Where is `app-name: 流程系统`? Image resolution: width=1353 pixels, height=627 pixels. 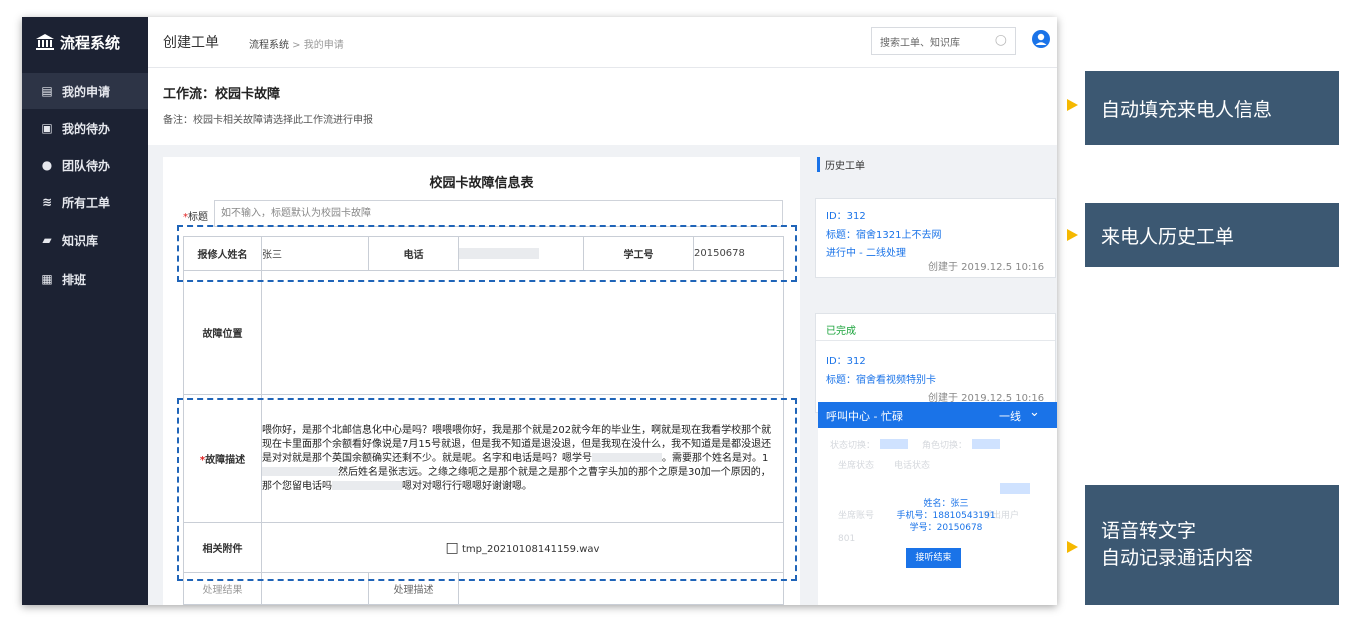 app-name: 流程系统 is located at coordinates (90, 42).